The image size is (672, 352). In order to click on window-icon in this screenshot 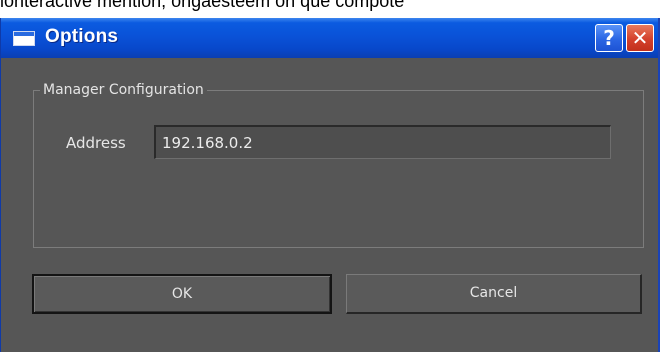, I will do `click(24, 38)`.